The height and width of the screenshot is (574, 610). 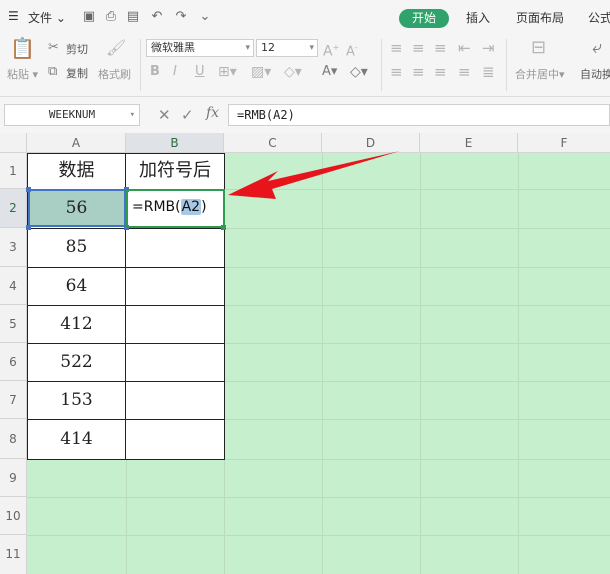 I want to click on align-bottom-icon: ≡, so click(x=440, y=48).